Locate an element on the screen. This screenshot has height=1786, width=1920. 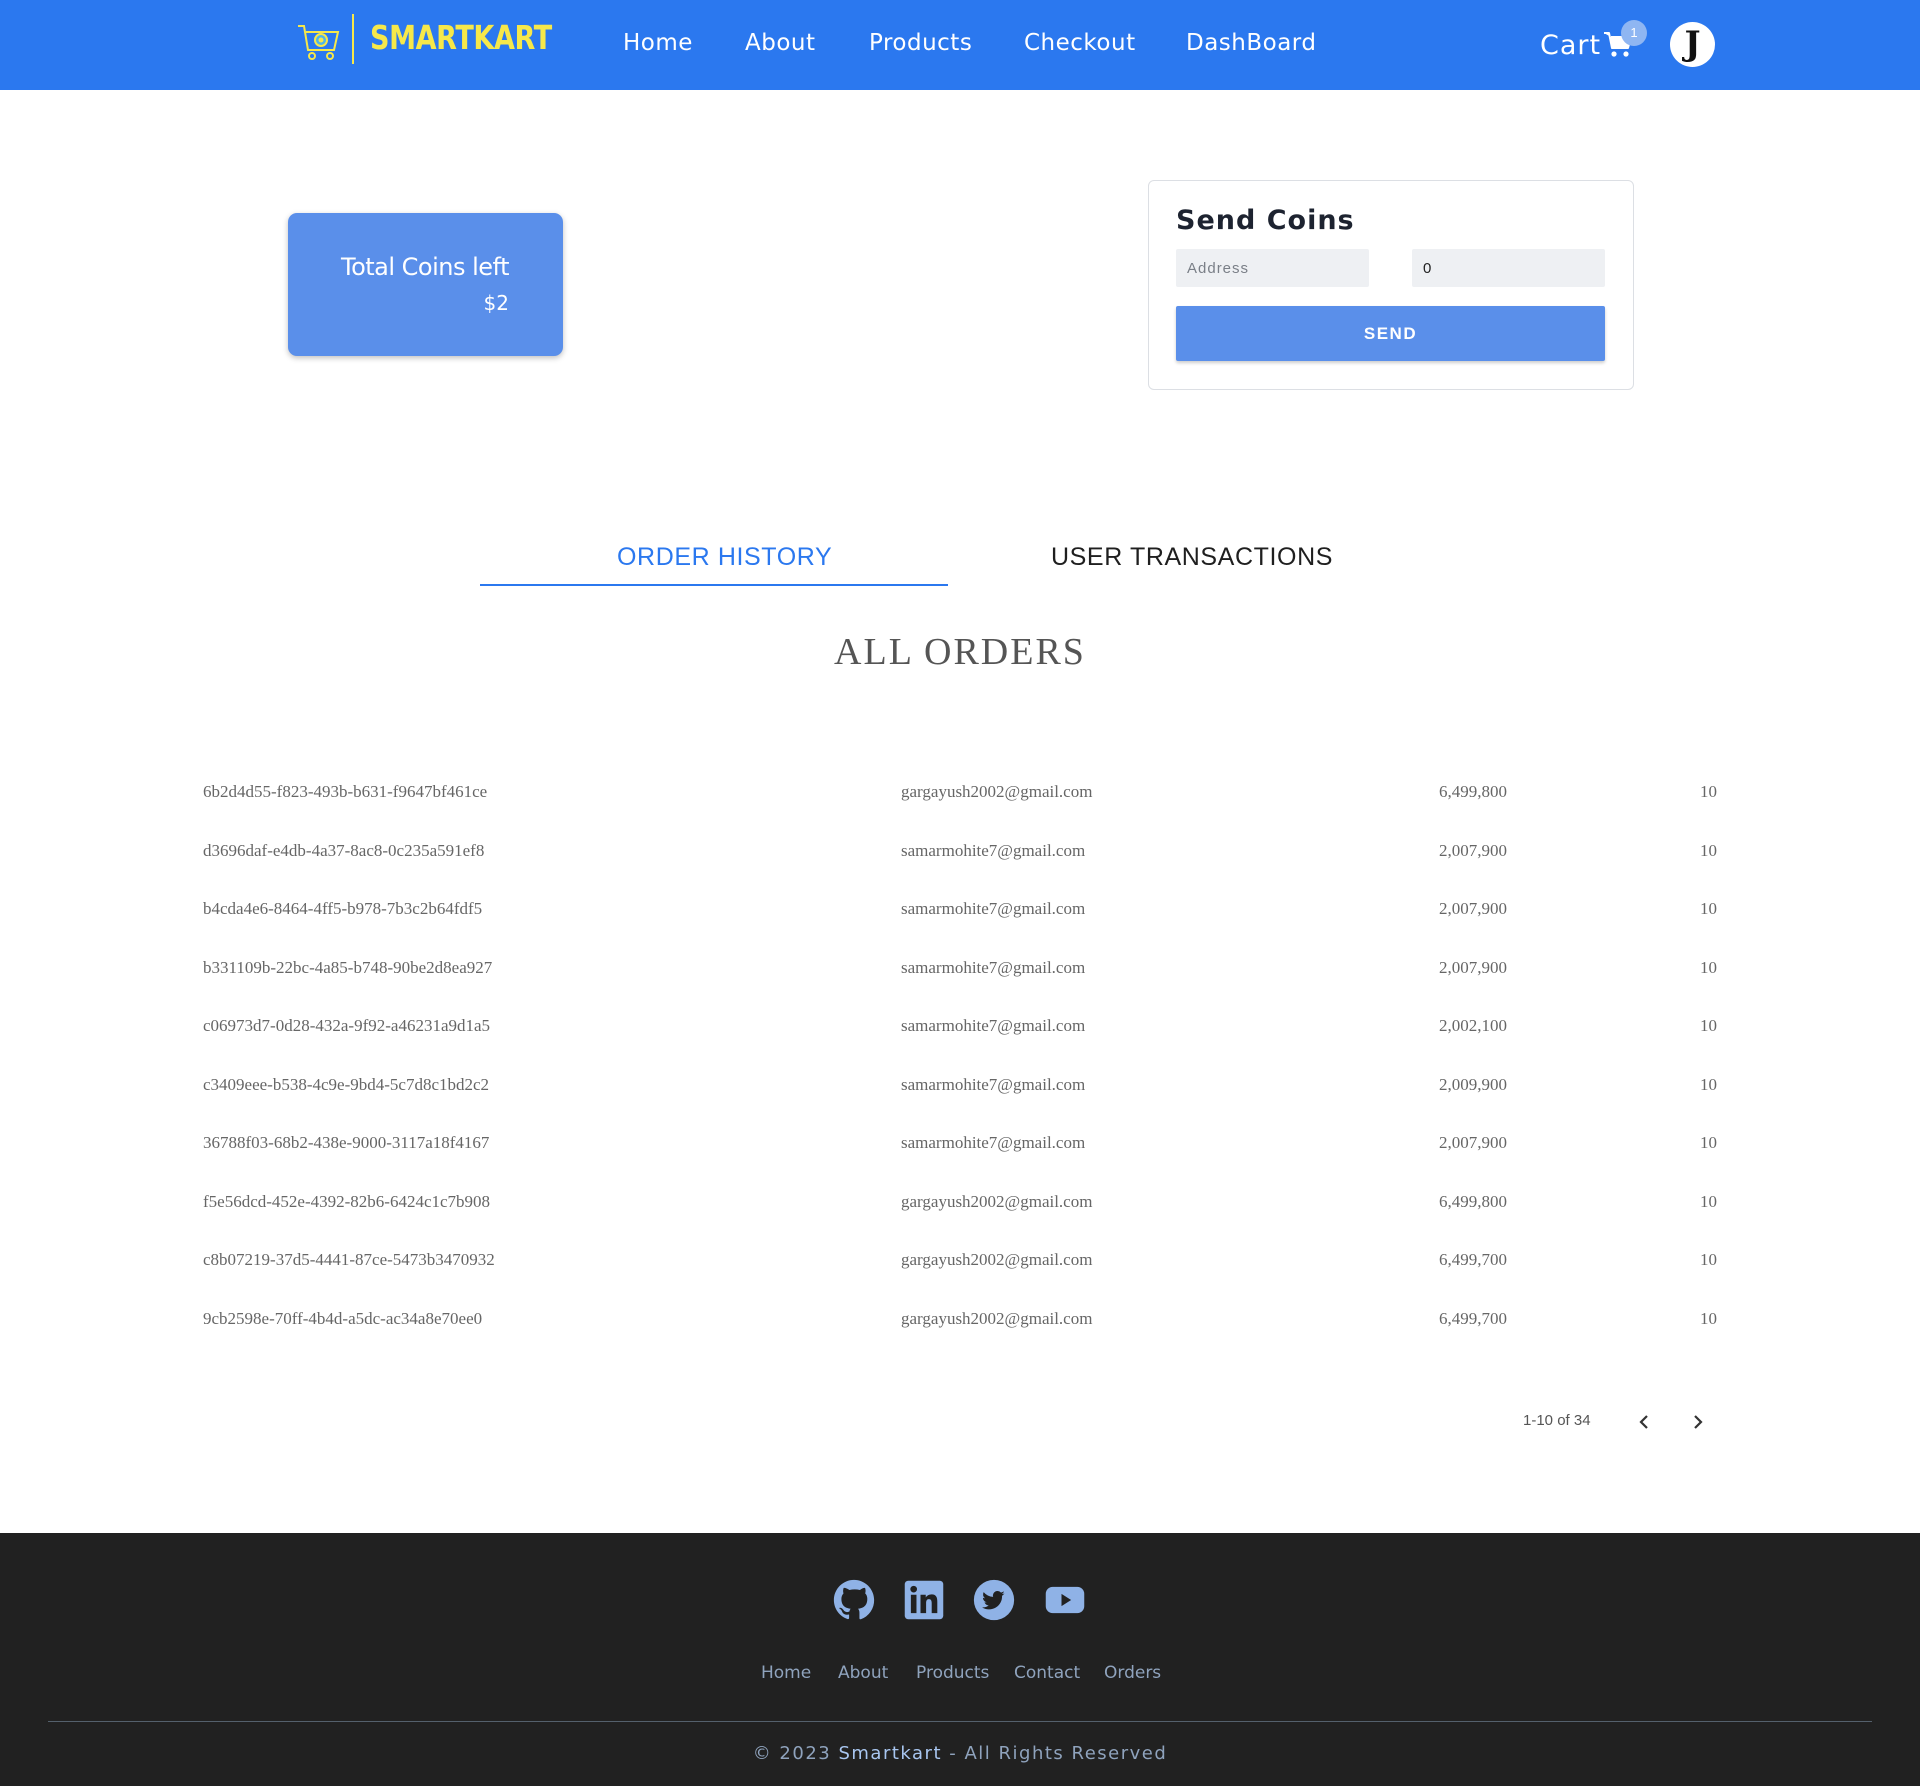
order-id-cell: 6b2d4d55-f823-493b-b631-f9647bf461ce is located at coordinates (345, 791).